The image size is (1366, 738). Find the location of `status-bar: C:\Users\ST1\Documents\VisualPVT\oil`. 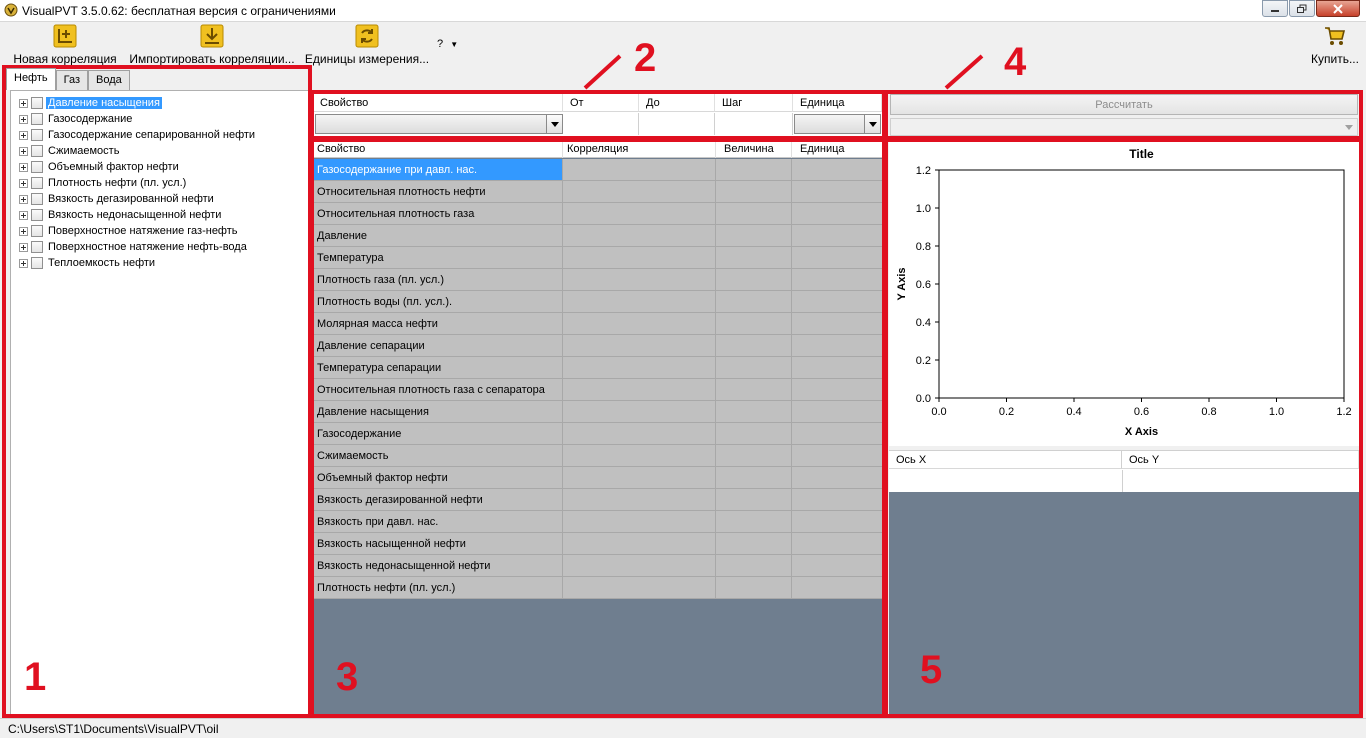

status-bar: C:\Users\ST1\Documents\VisualPVT\oil is located at coordinates (683, 728).